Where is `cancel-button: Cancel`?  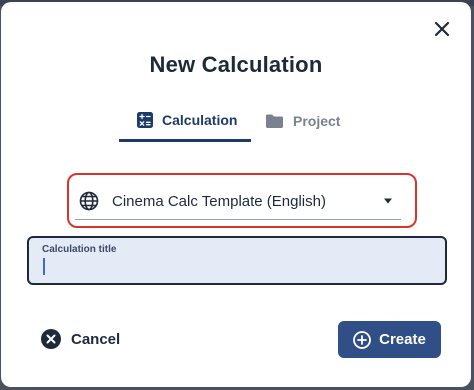 cancel-button: Cancel is located at coordinates (80, 339).